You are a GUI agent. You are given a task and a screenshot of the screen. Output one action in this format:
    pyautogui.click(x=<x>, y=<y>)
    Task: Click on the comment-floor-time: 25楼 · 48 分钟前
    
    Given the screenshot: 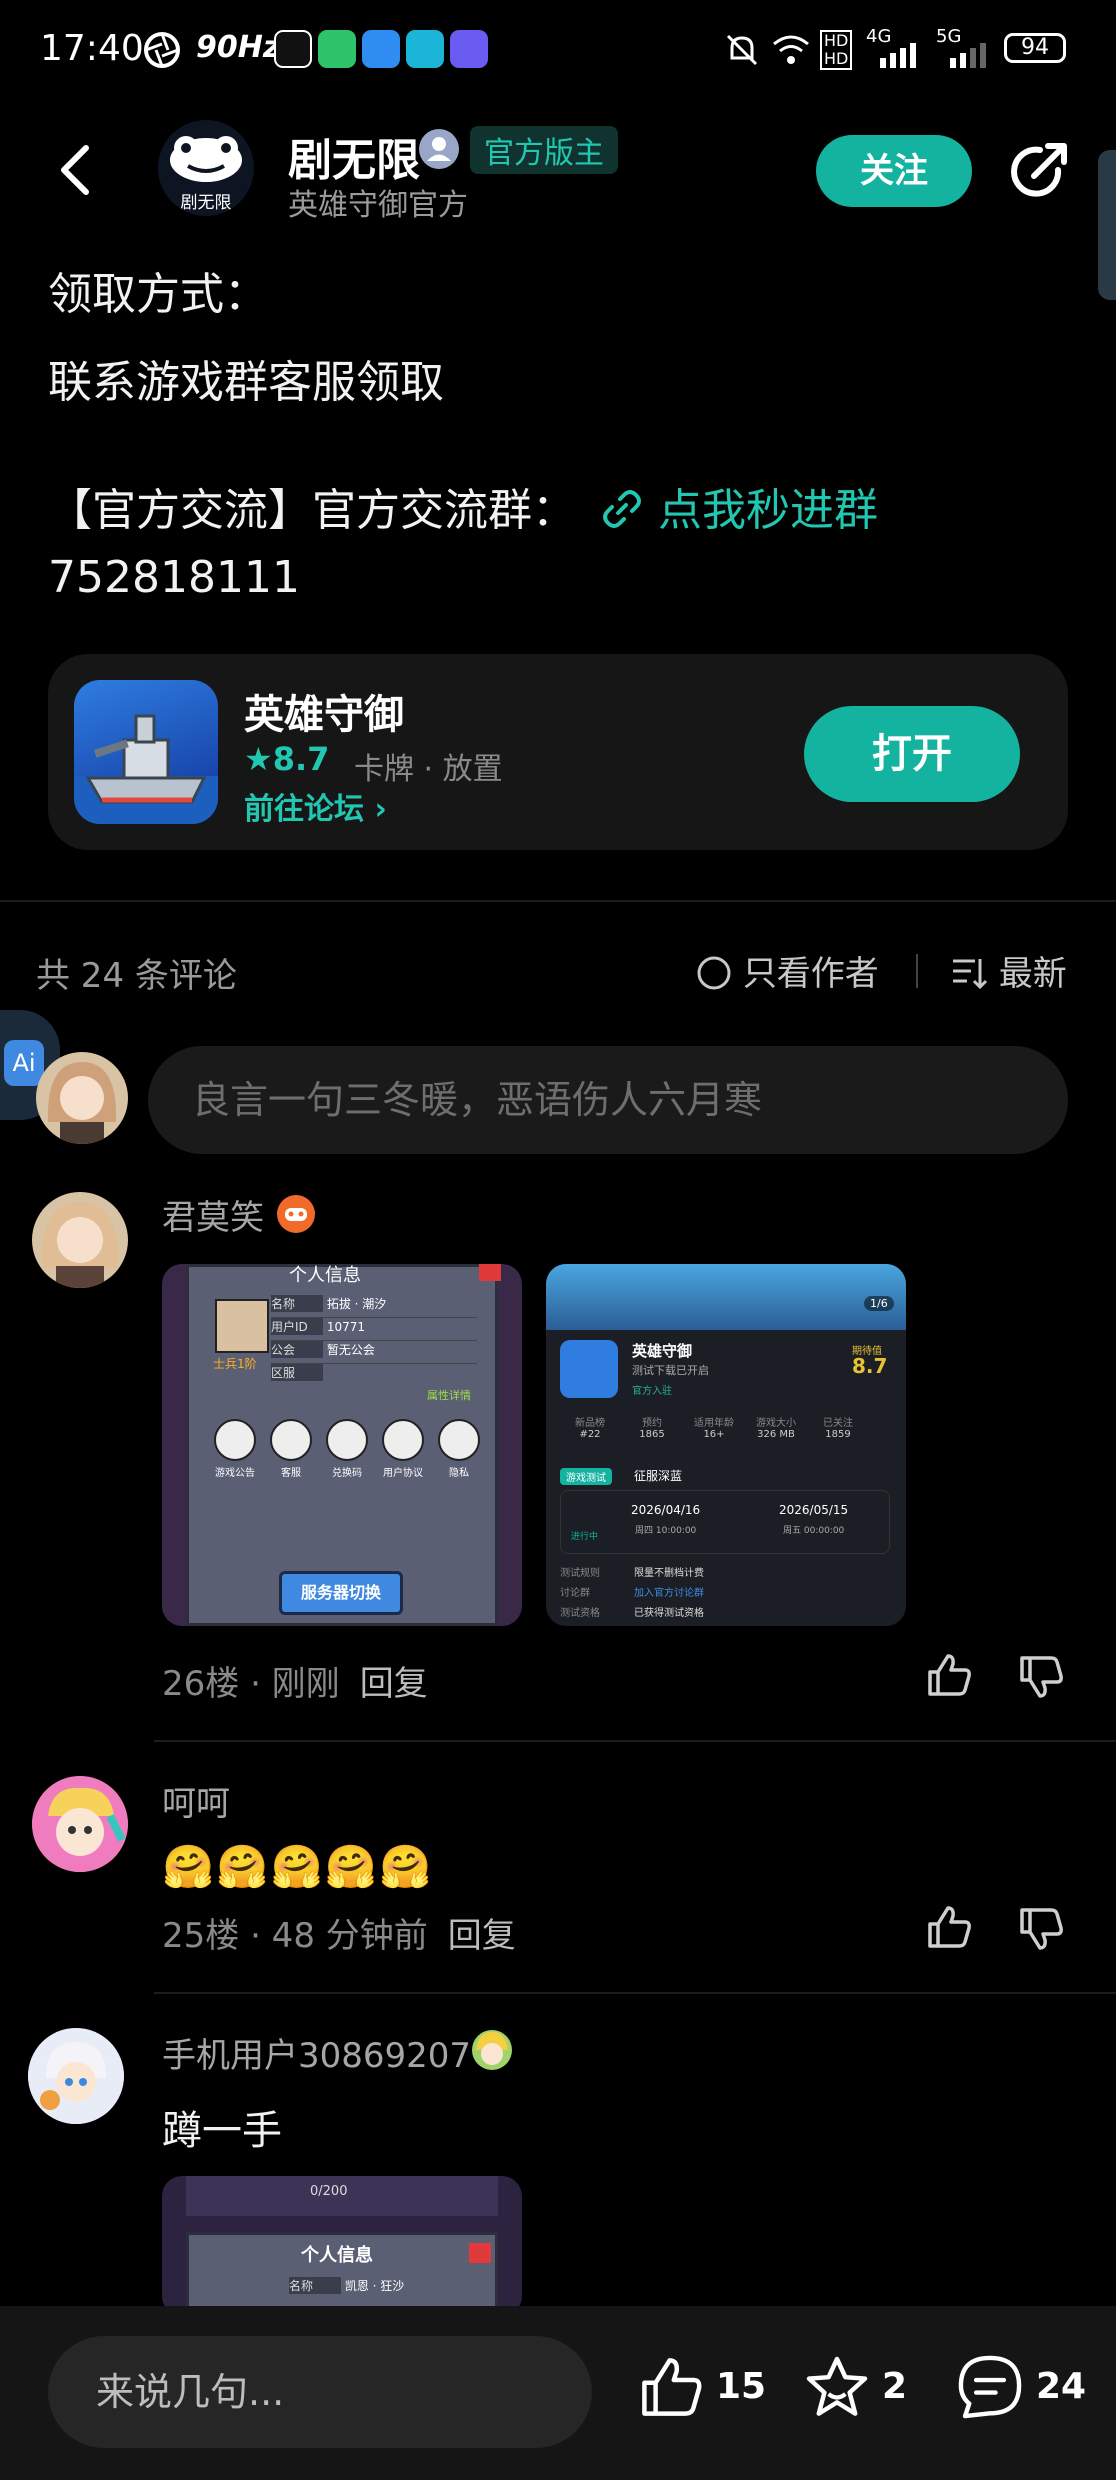 What is the action you would take?
    pyautogui.click(x=295, y=1936)
    